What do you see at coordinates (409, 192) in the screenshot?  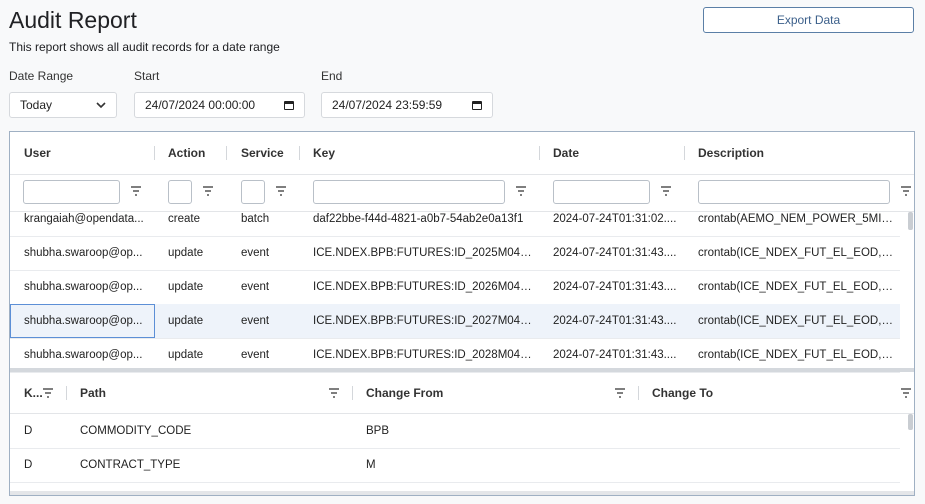 I see `key-filter-input` at bounding box center [409, 192].